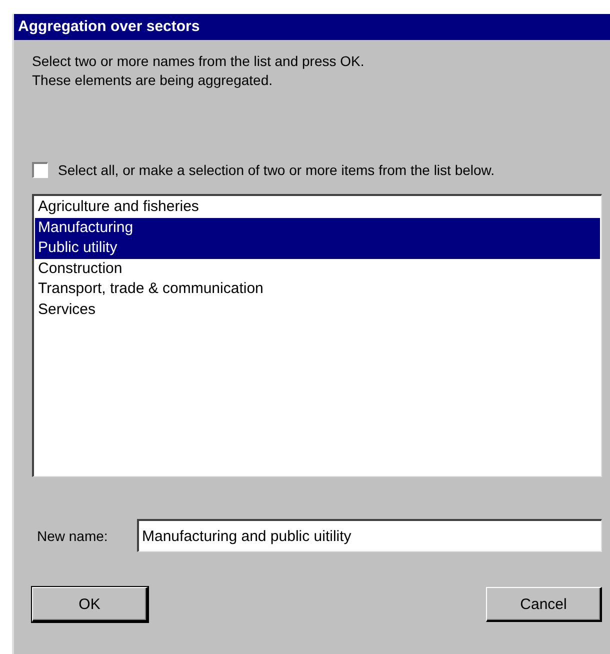  What do you see at coordinates (153, 80) in the screenshot?
I see `instruction-text: These elements are being aggregated.` at bounding box center [153, 80].